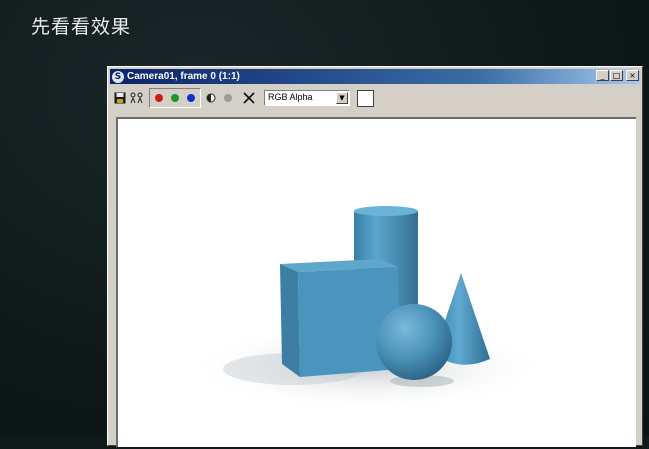  I want to click on green-dot-icon, so click(175, 98).